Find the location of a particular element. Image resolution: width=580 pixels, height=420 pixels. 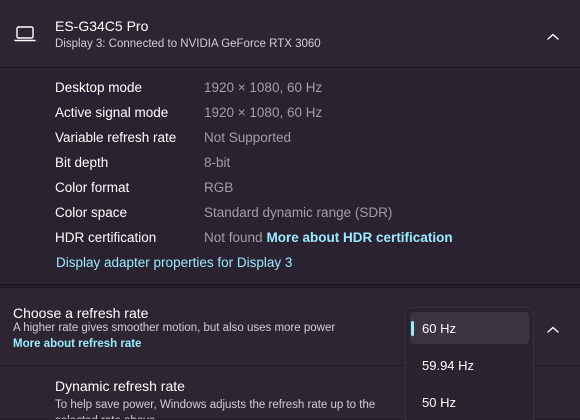

option-label: 59.94 Hz is located at coordinates (448, 365).